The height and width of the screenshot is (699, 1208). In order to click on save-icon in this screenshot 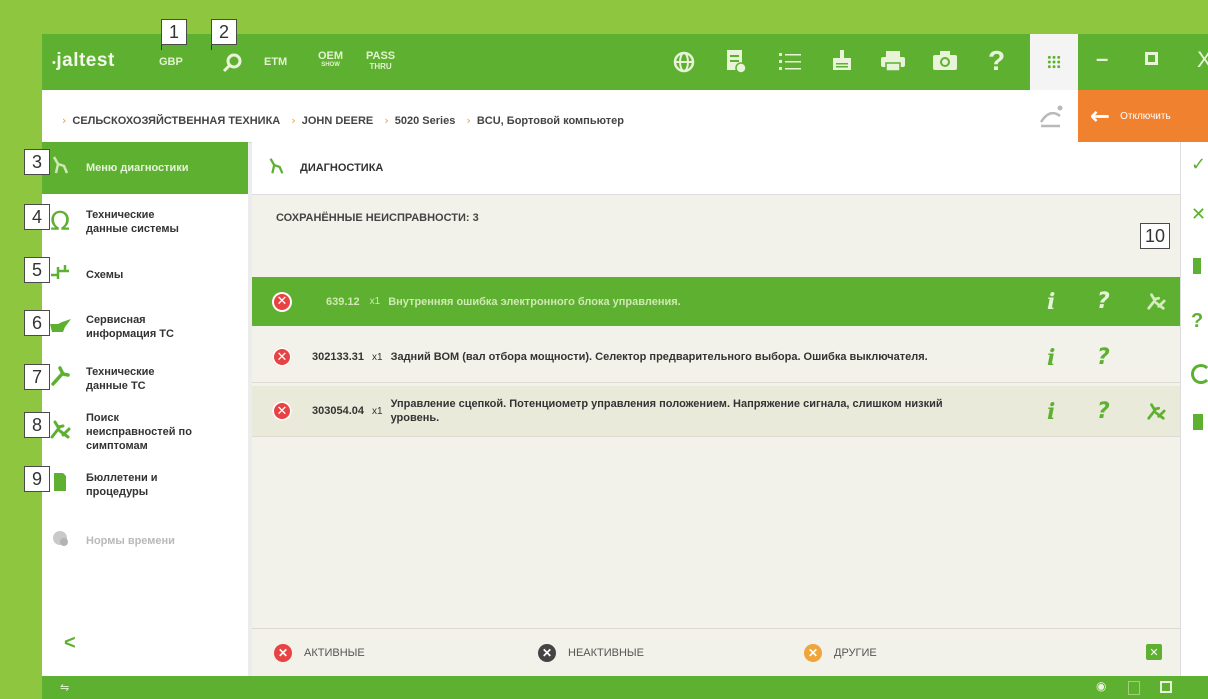, I will do `click(1197, 266)`.